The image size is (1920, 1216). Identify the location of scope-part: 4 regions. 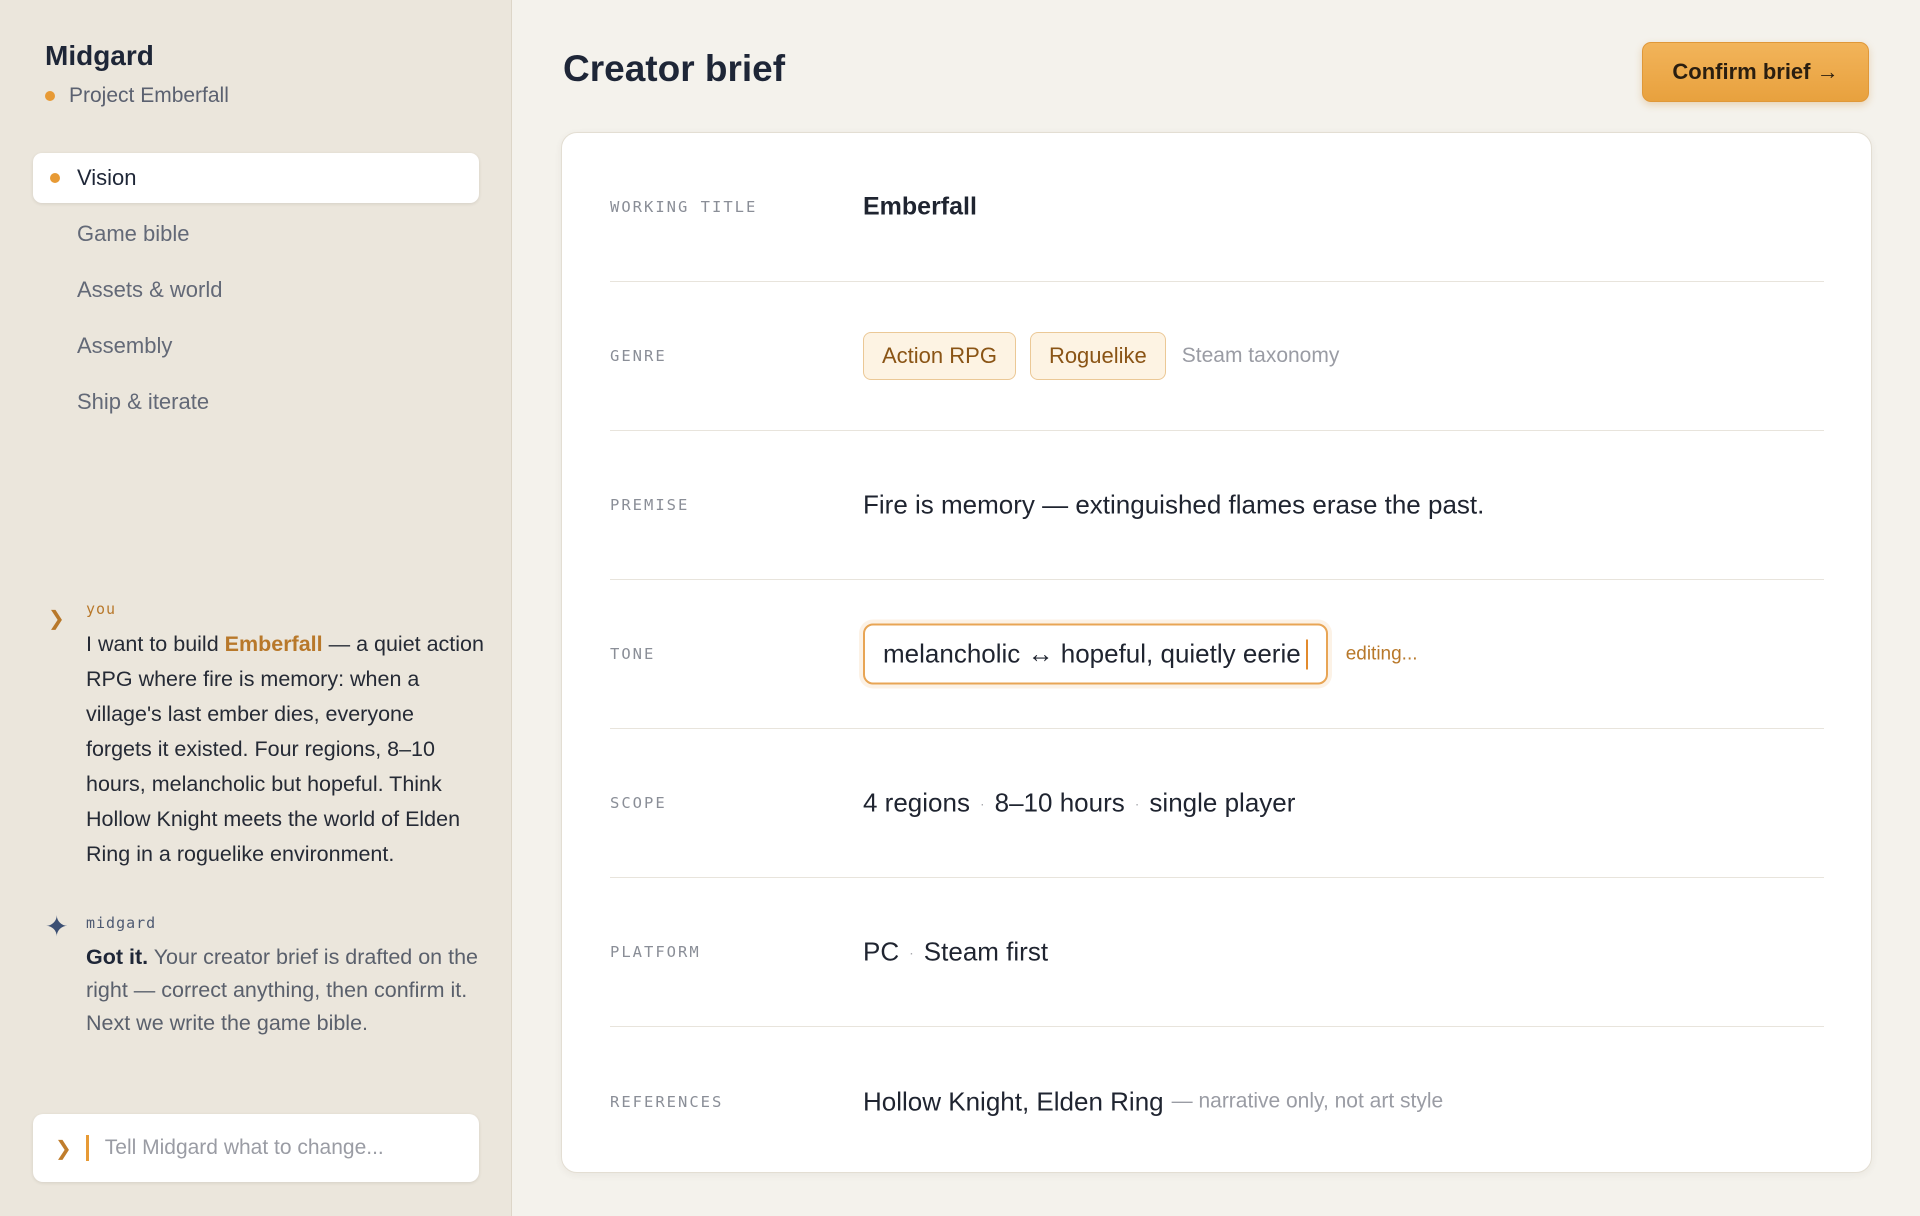
(916, 802).